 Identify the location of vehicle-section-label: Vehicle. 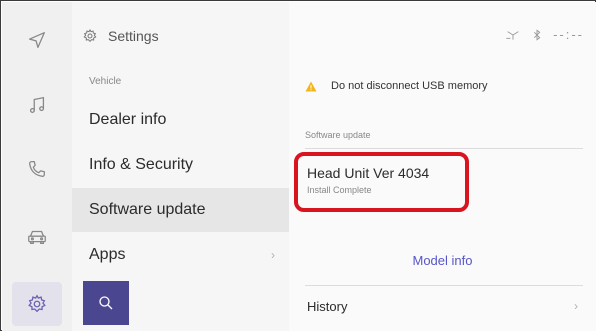
(105, 81).